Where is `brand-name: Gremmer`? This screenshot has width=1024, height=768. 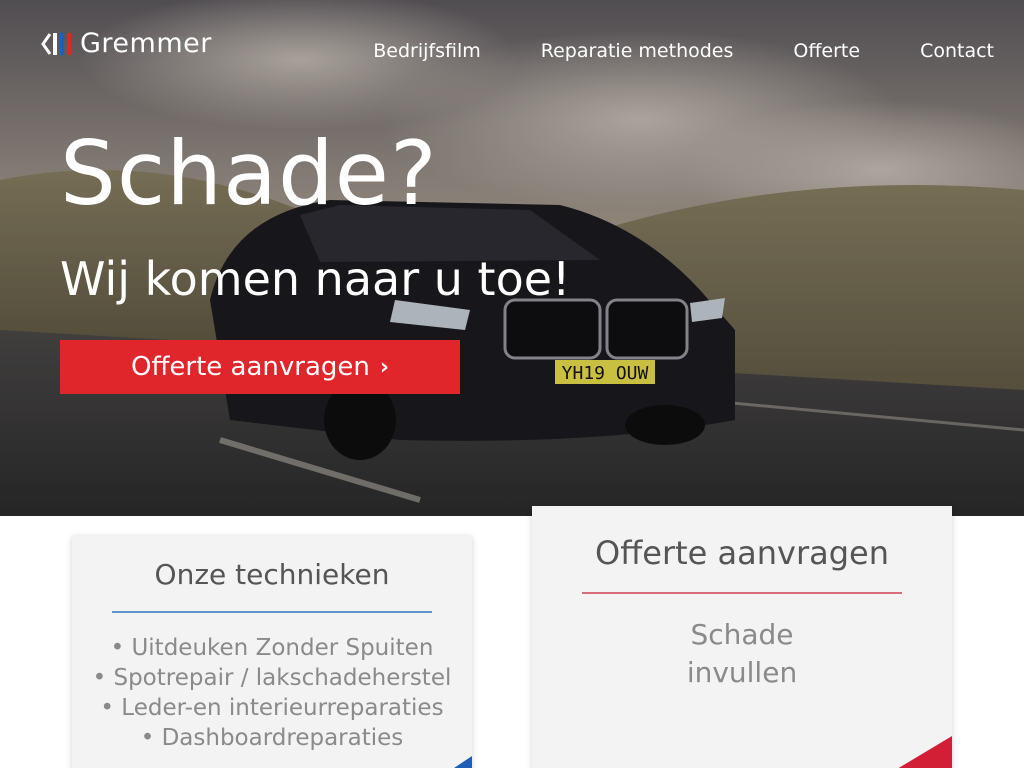
brand-name: Gremmer is located at coordinates (146, 43).